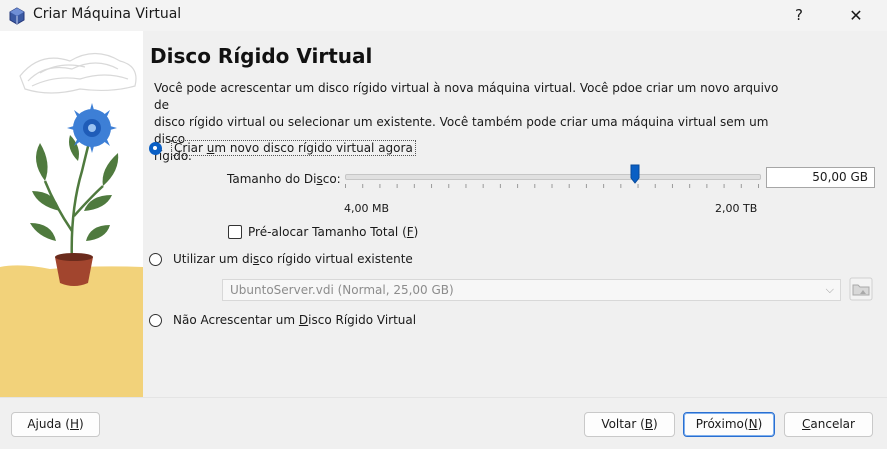  Describe the element at coordinates (861, 289) in the screenshot. I see `choose-disk-folder-icon` at that location.